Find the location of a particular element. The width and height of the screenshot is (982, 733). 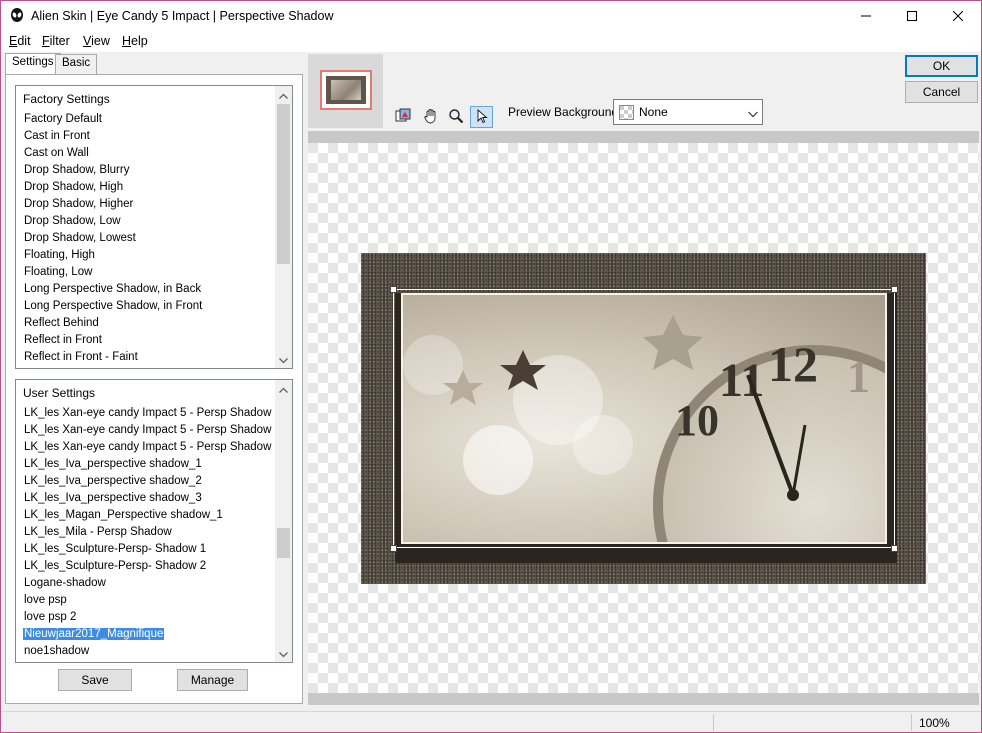

navigator-thumbnail is located at coordinates (346, 90).